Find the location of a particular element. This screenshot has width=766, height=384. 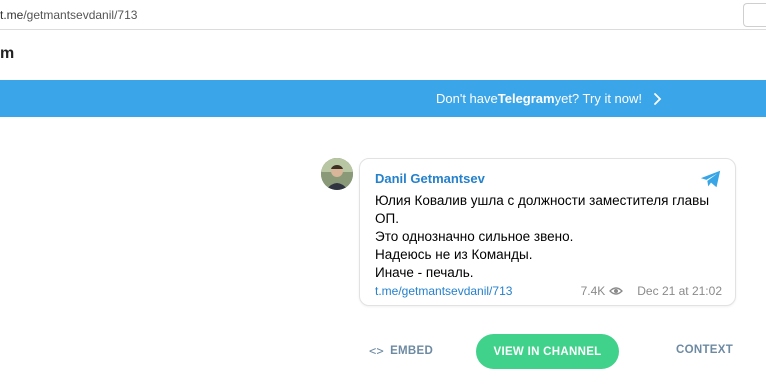

avatar-image is located at coordinates (337, 174).